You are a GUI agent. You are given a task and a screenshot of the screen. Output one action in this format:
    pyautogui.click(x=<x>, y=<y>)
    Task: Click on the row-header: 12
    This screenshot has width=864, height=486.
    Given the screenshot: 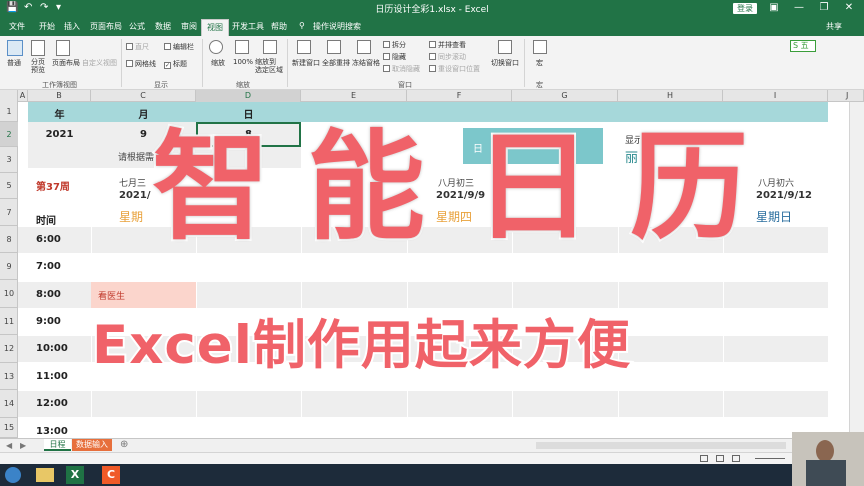 What is the action you would take?
    pyautogui.click(x=9, y=349)
    